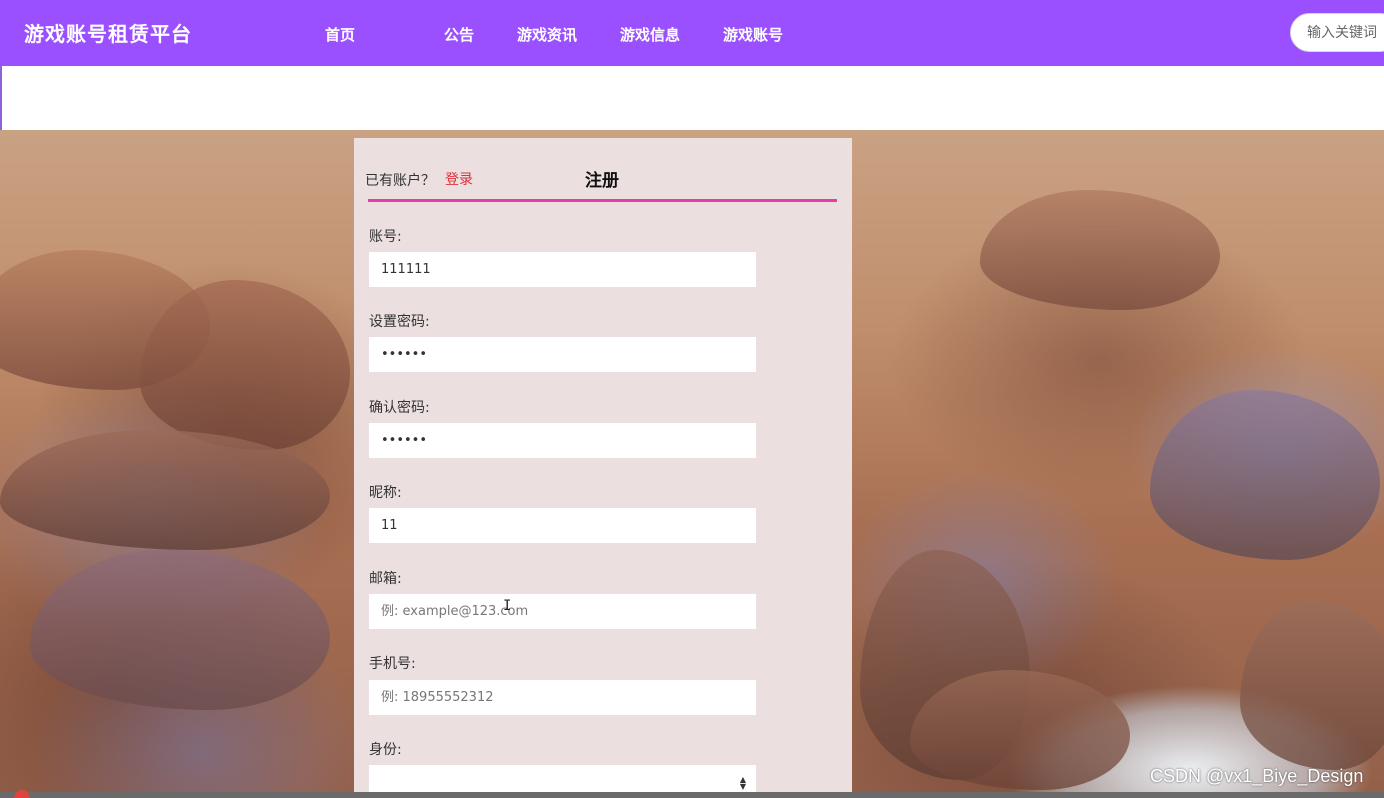  I want to click on email-input, so click(562, 611).